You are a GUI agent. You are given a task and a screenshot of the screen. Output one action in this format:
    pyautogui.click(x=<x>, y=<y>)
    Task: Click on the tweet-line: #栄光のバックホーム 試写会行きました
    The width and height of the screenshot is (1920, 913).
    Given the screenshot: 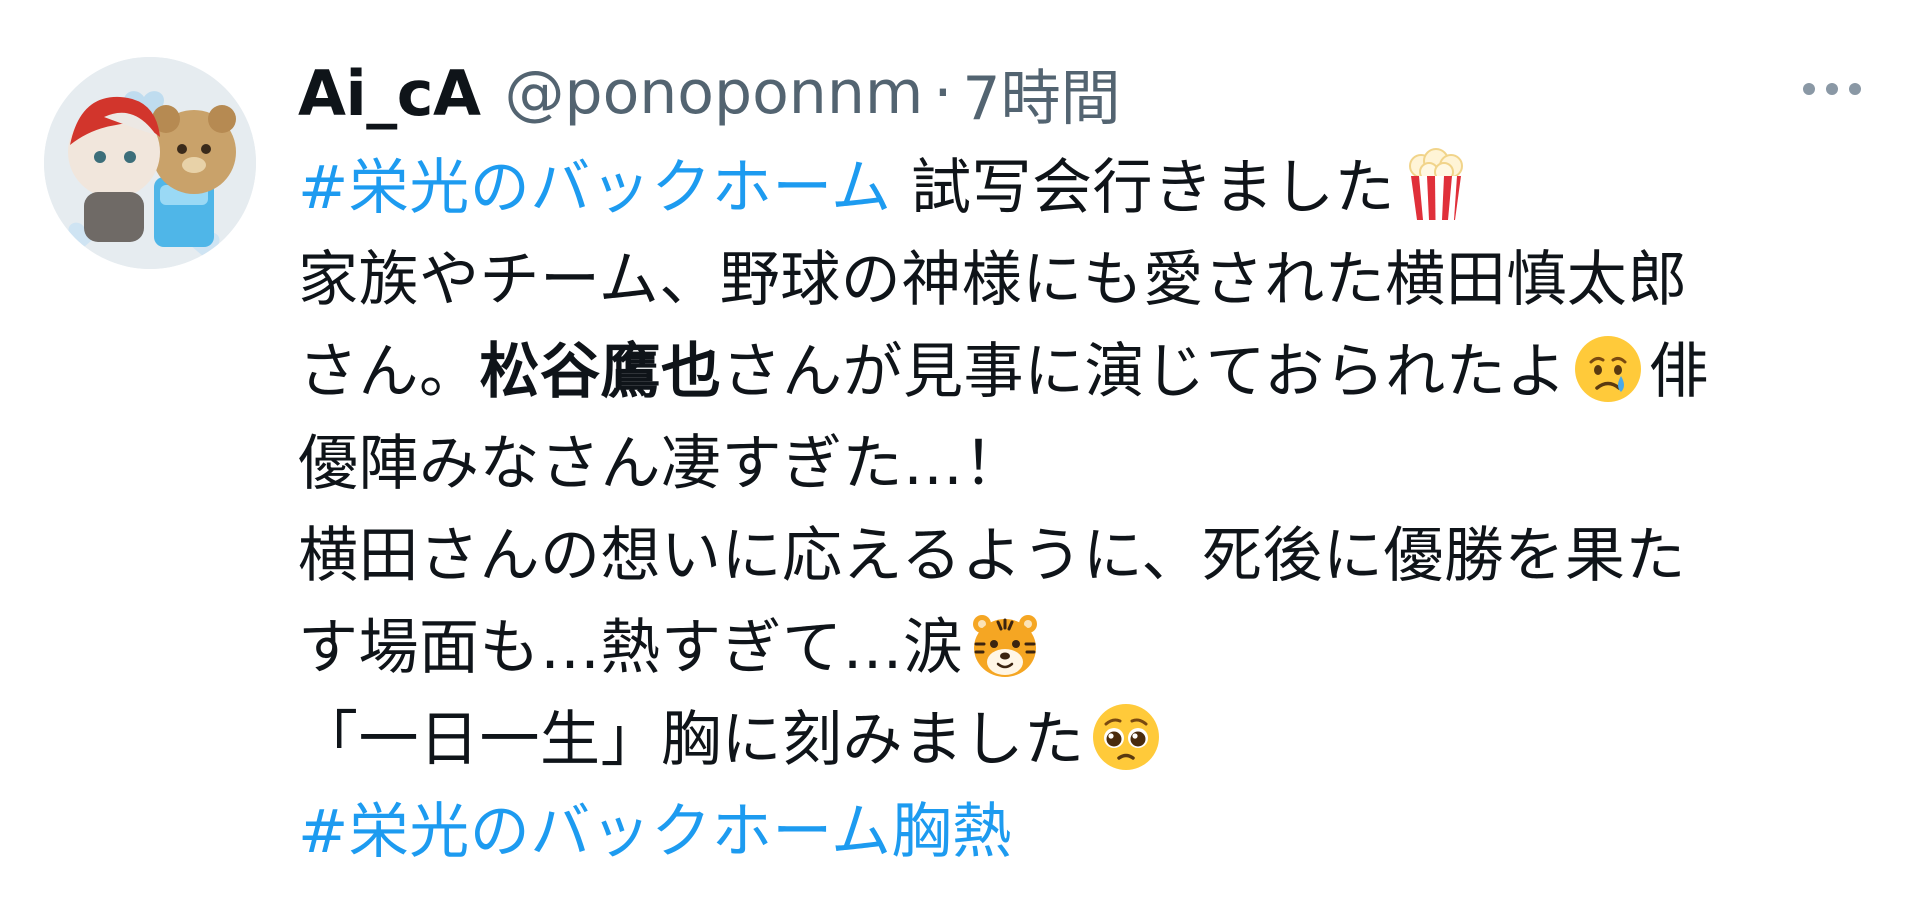 What is the action you would take?
    pyautogui.click(x=1098, y=188)
    